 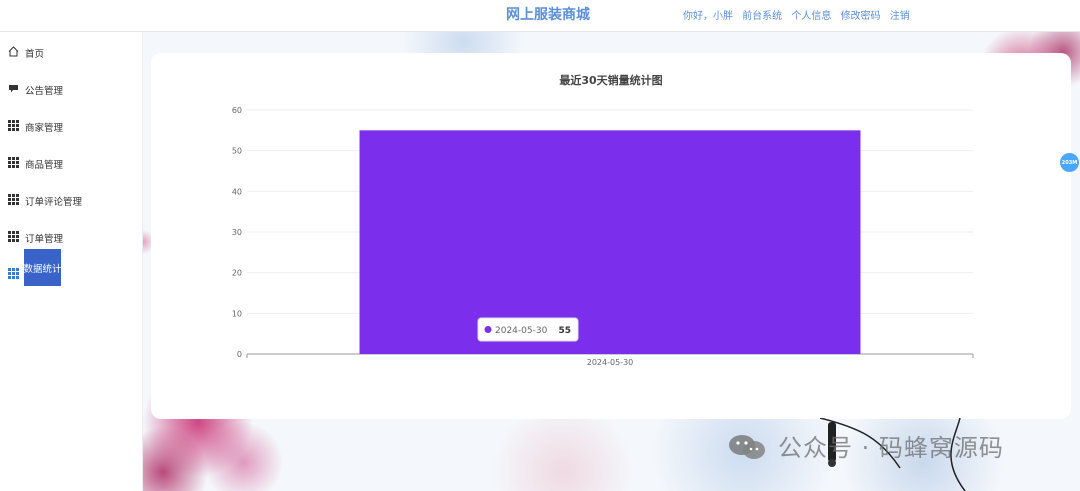 I want to click on y-tick-label: 10, so click(x=237, y=313).